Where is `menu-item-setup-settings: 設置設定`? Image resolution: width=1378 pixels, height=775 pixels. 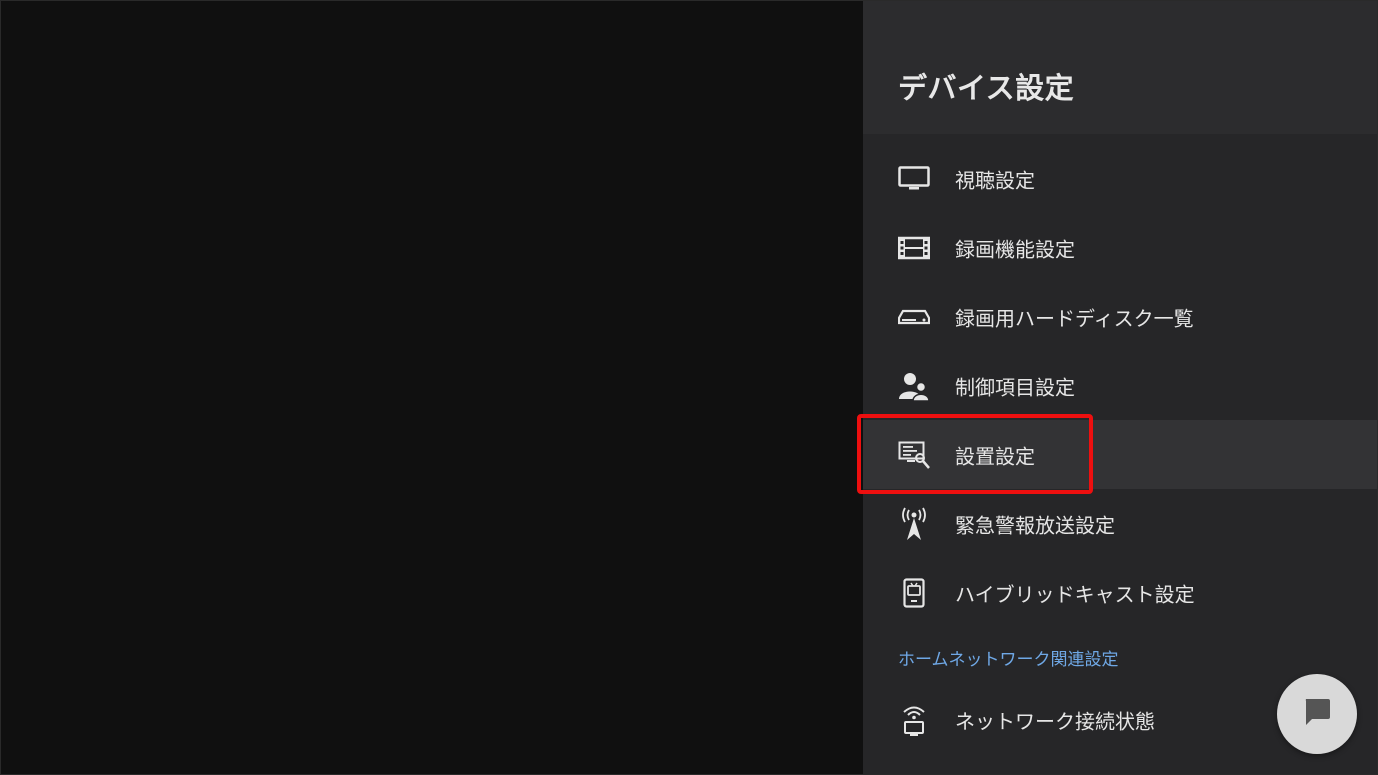
menu-item-setup-settings: 設置設定 is located at coordinates (1120, 454).